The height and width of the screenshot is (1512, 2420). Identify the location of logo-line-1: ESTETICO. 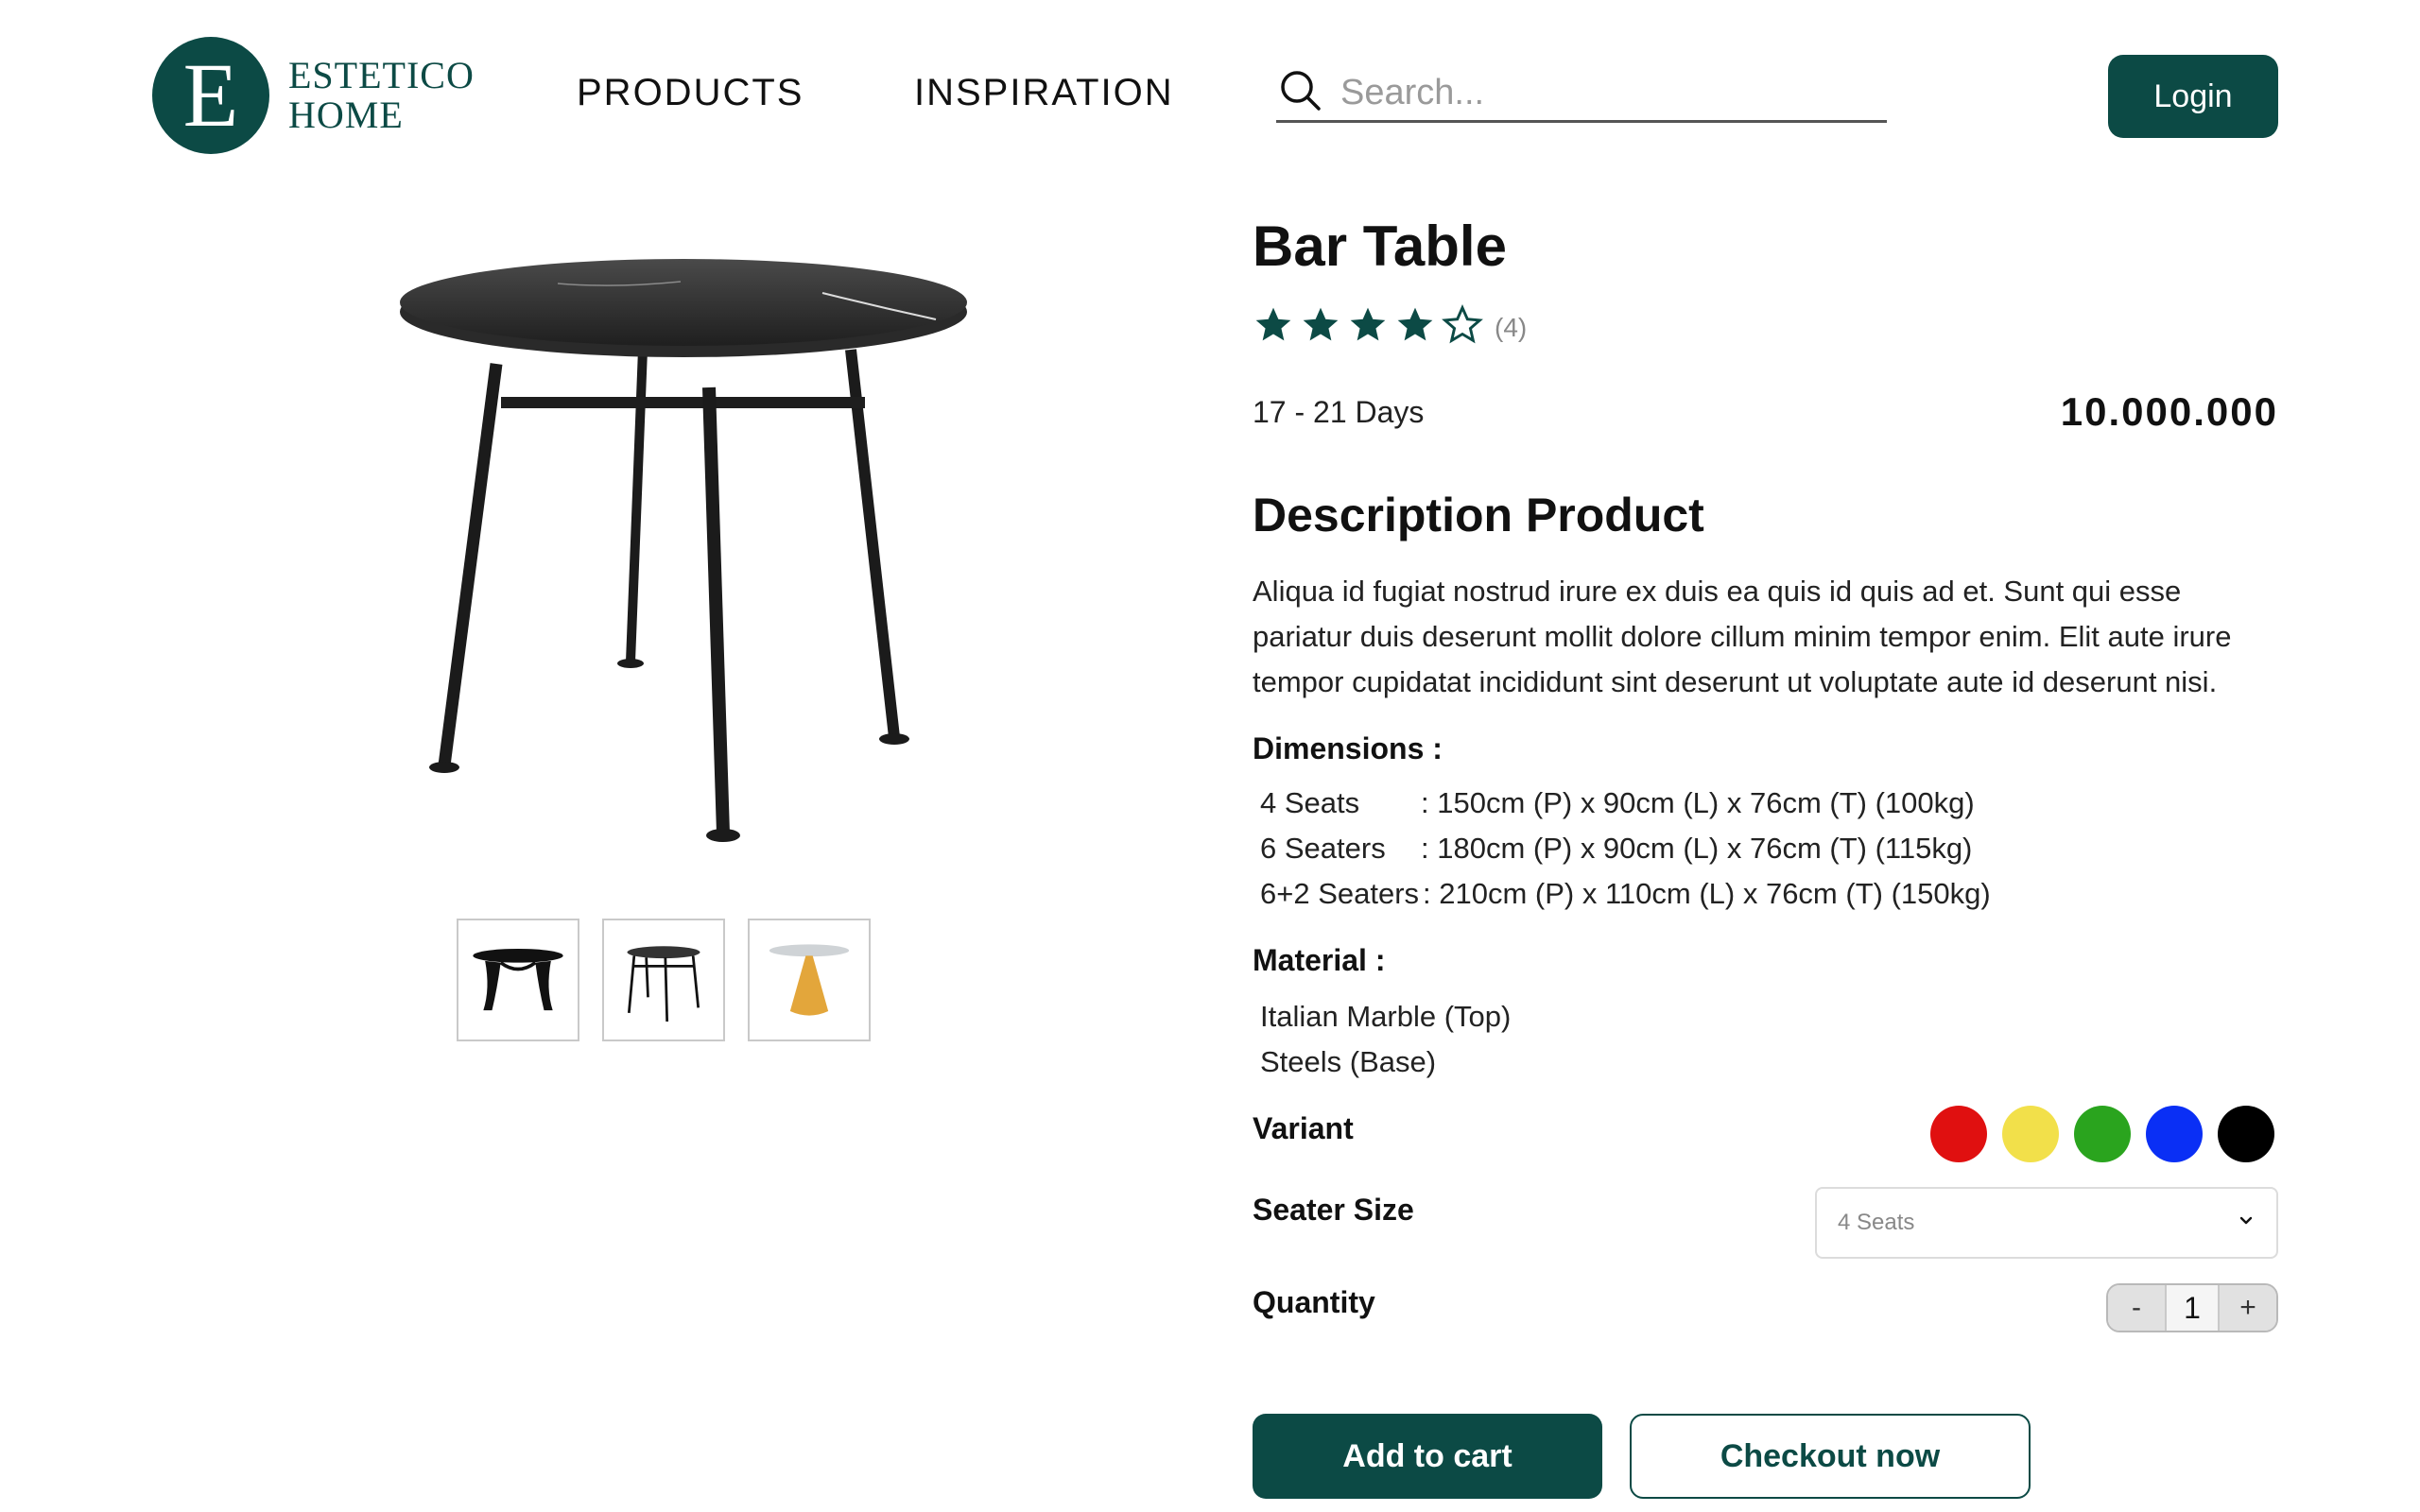
(382, 75).